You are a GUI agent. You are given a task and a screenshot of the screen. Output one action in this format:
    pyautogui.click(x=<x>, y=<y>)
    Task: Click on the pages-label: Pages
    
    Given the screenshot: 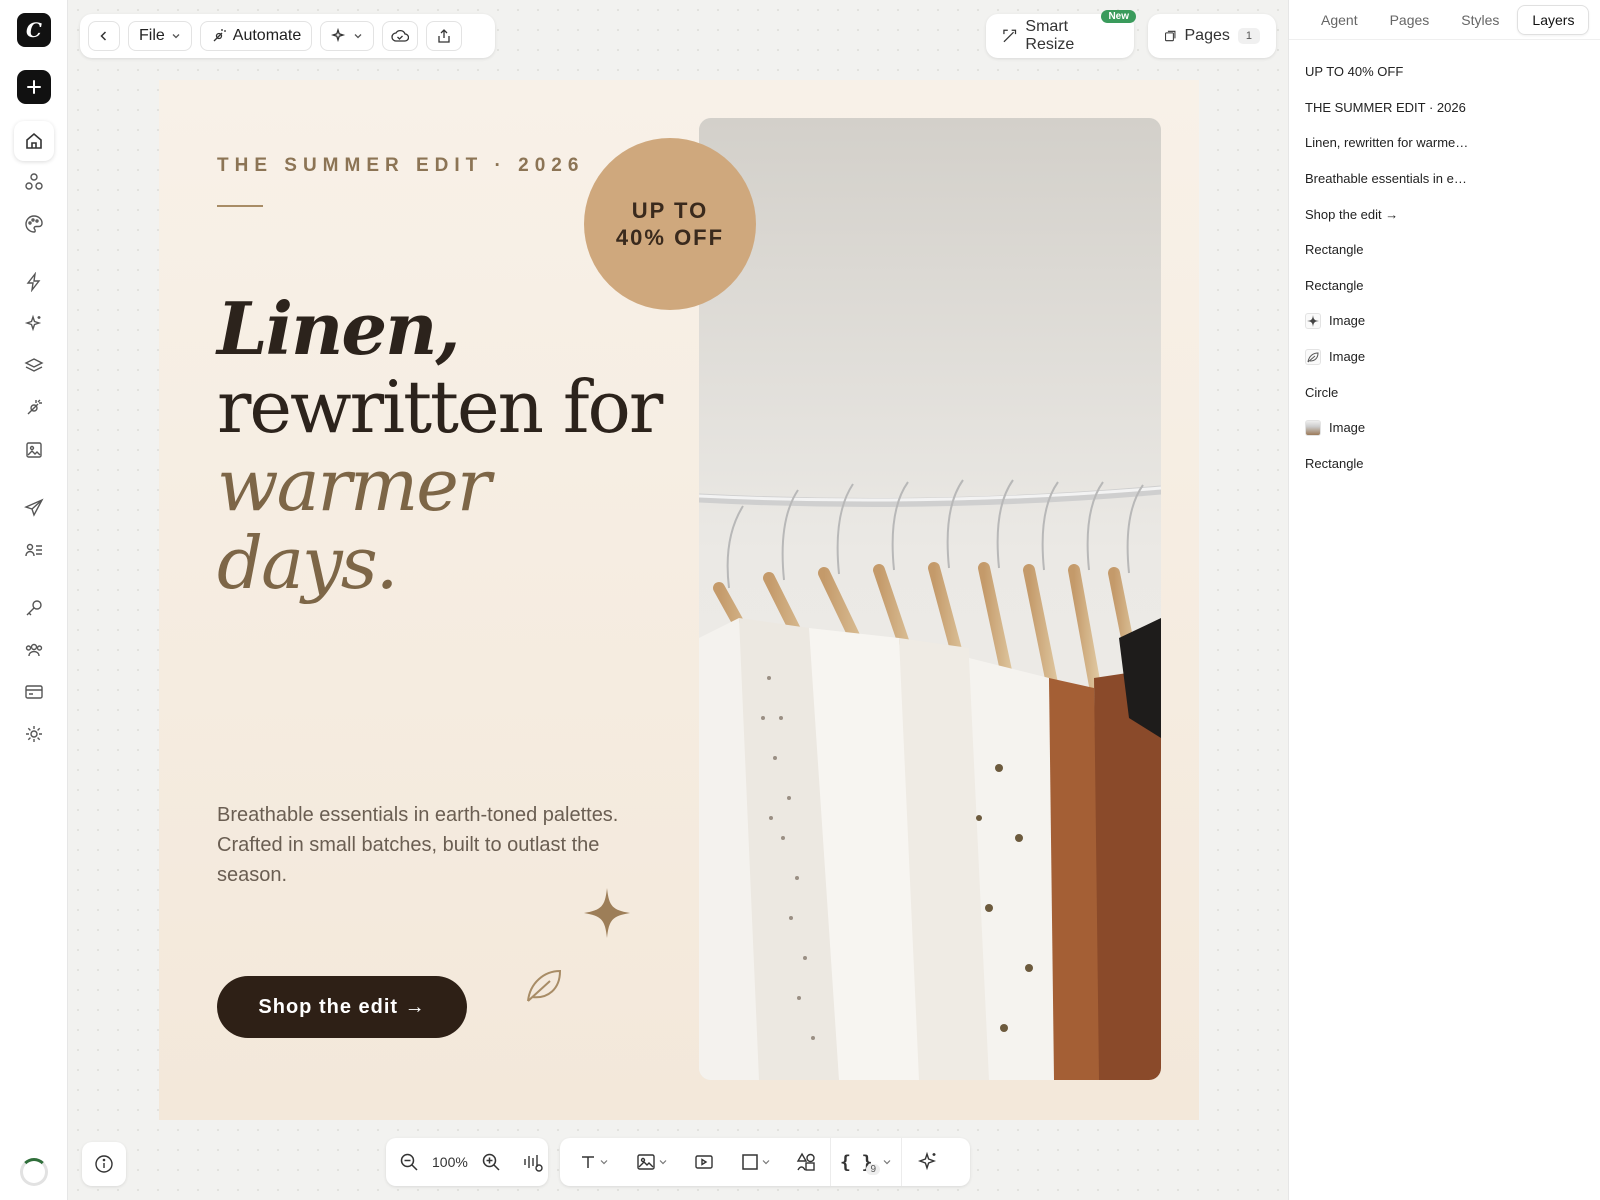 What is the action you would take?
    pyautogui.click(x=1207, y=35)
    